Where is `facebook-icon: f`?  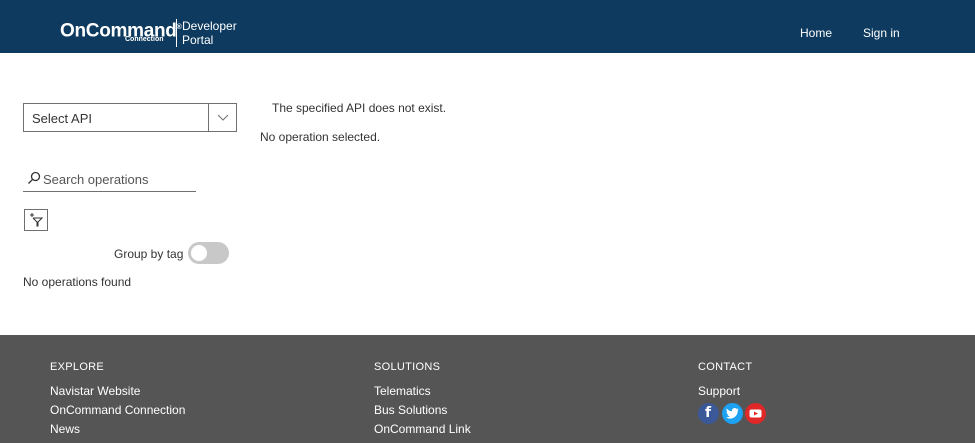
facebook-icon: f is located at coordinates (708, 413).